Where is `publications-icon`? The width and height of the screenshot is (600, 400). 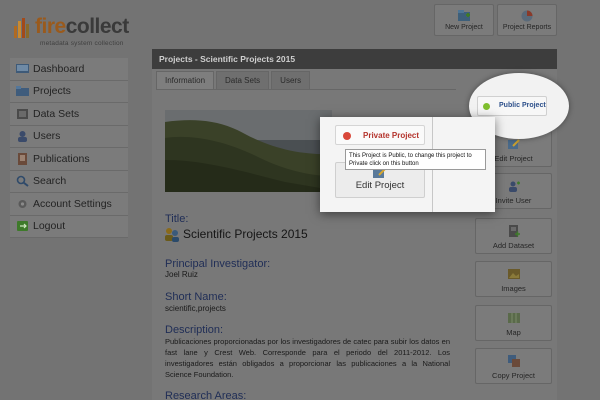
publications-icon is located at coordinates (22, 158).